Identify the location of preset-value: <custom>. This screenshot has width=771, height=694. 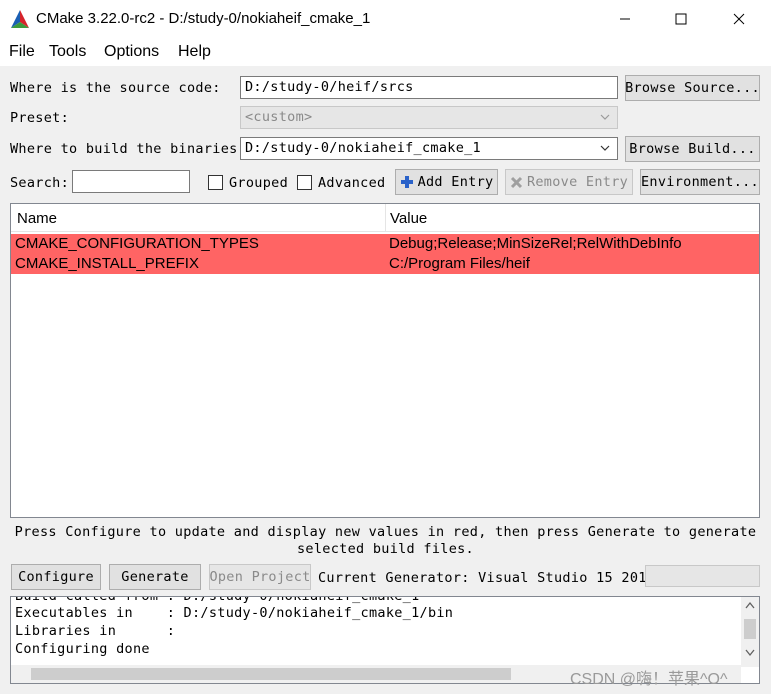
(279, 117).